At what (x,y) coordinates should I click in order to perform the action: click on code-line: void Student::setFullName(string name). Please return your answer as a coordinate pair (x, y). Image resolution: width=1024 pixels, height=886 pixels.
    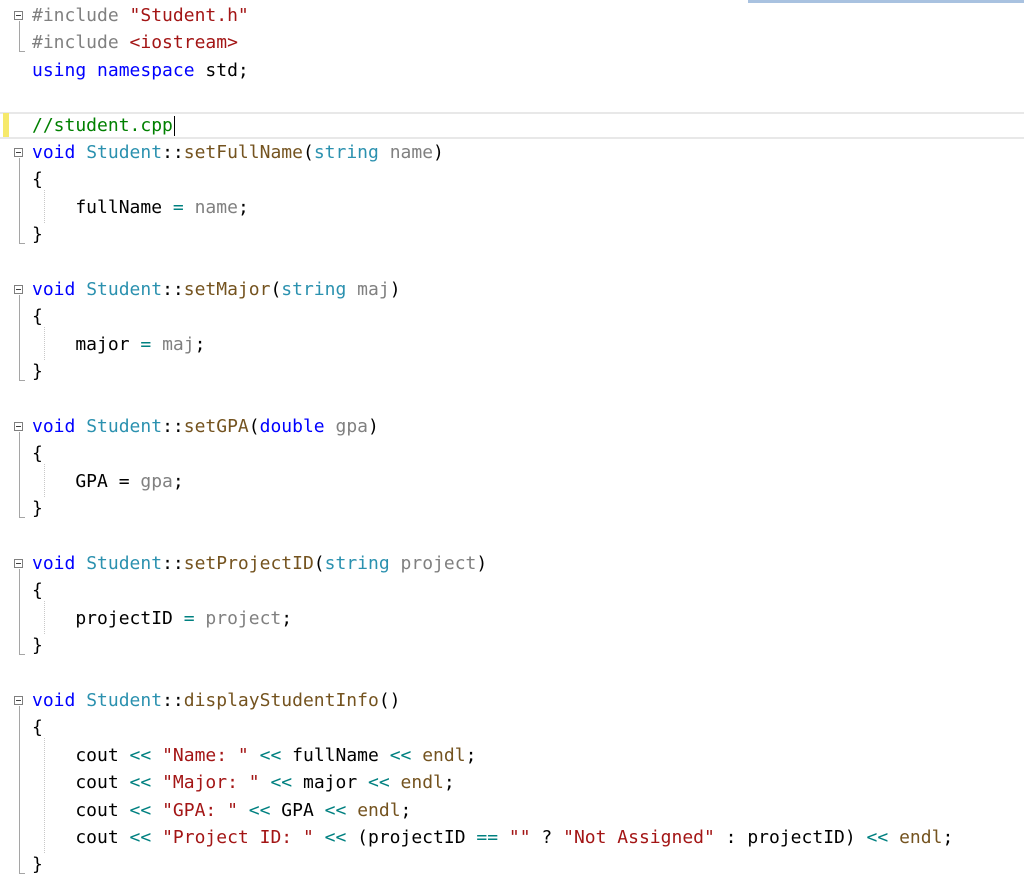
    Looking at the image, I should click on (512, 152).